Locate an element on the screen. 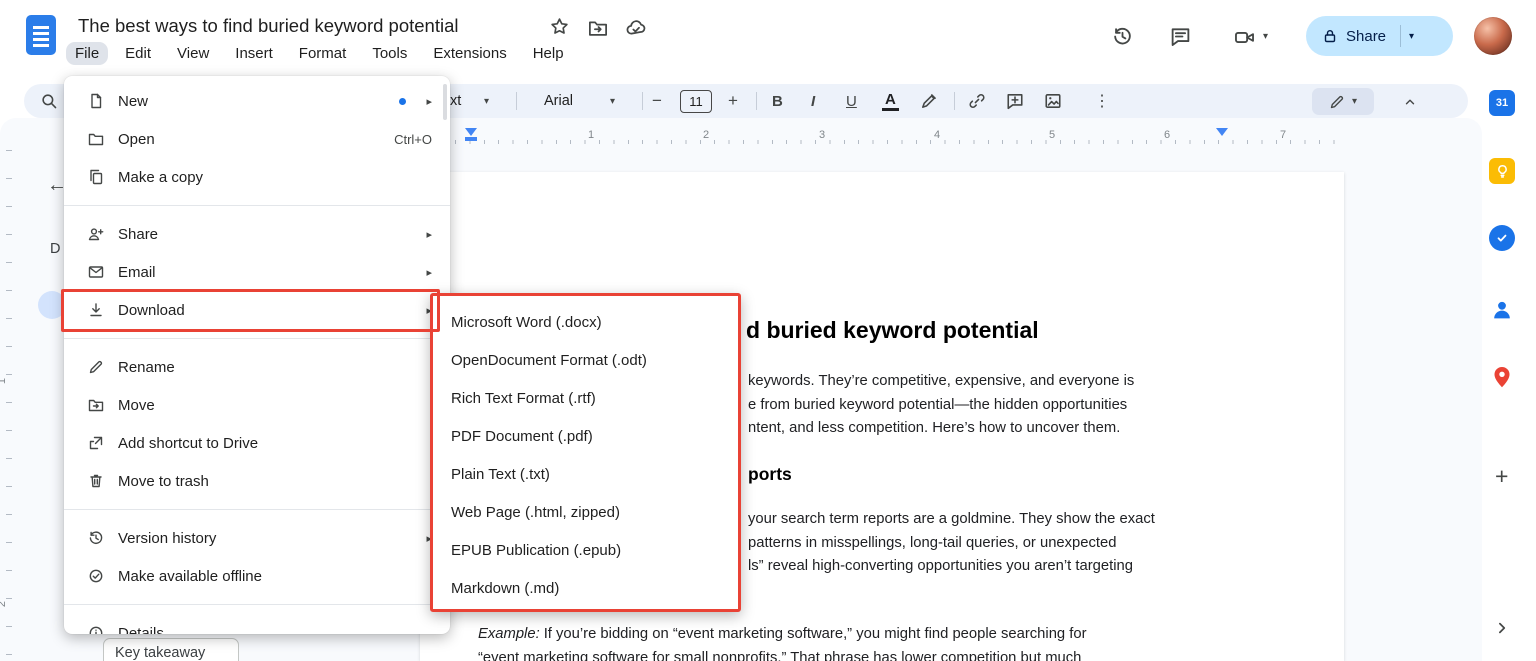  submenu-item-docx: Microsoft Word (.docx) is located at coordinates (585, 322).